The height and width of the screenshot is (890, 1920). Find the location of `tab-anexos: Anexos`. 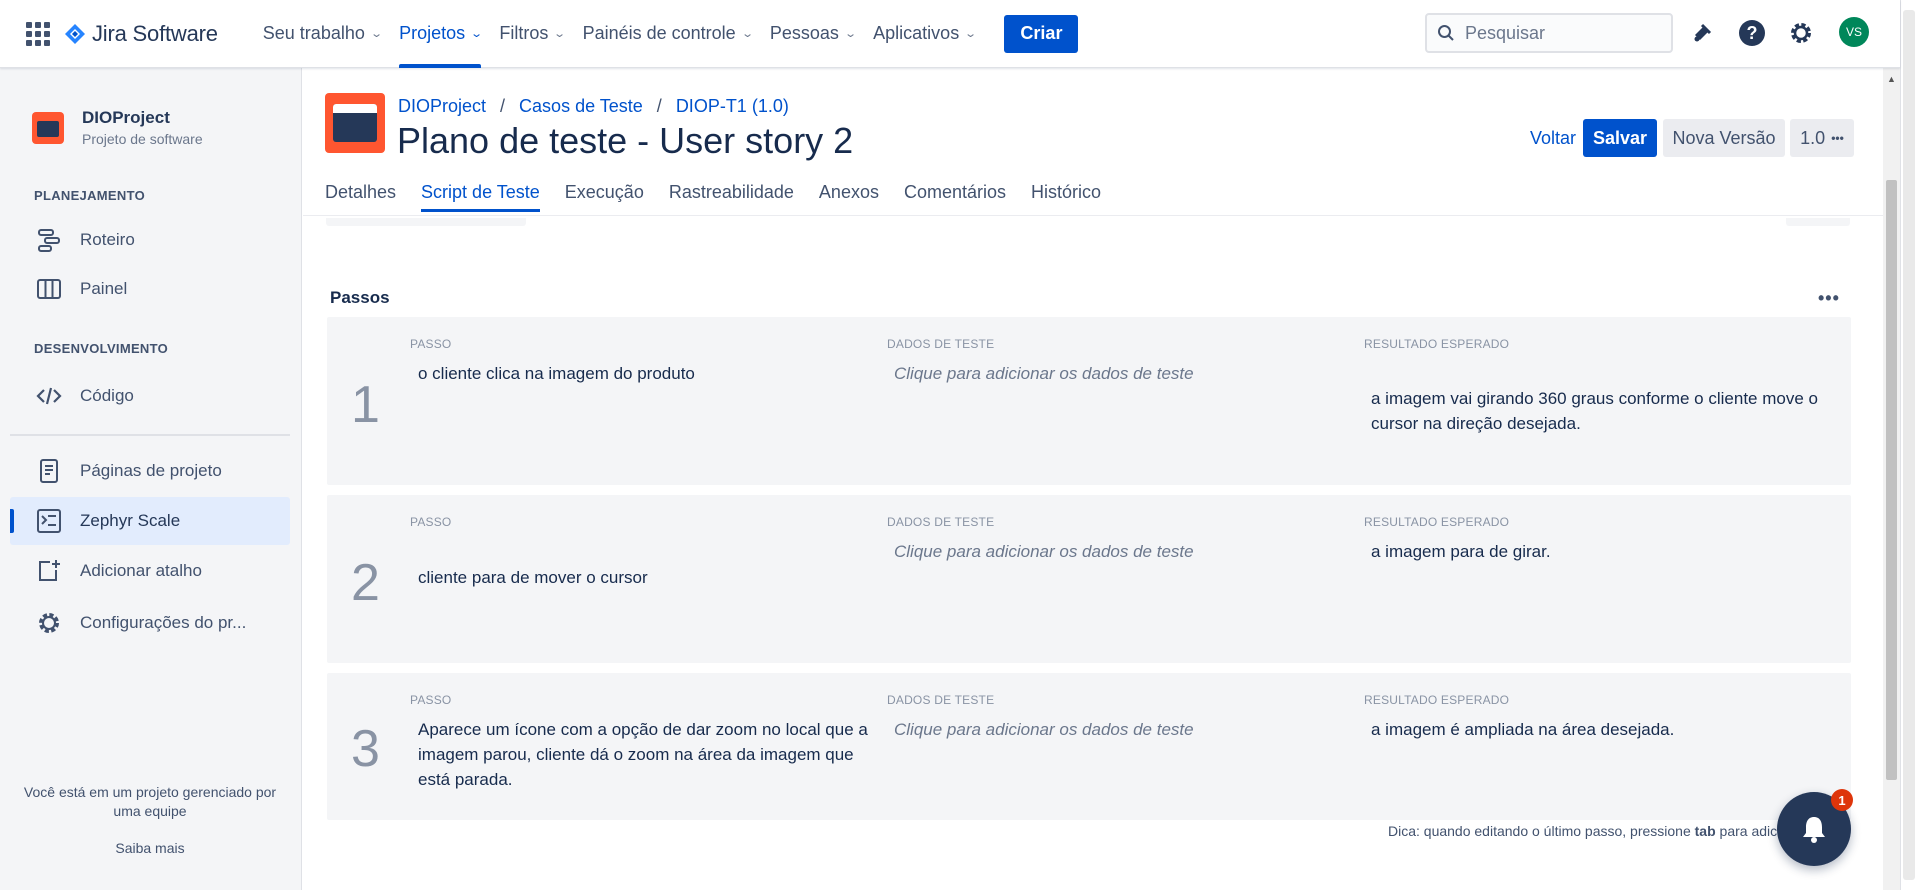

tab-anexos: Anexos is located at coordinates (849, 192).